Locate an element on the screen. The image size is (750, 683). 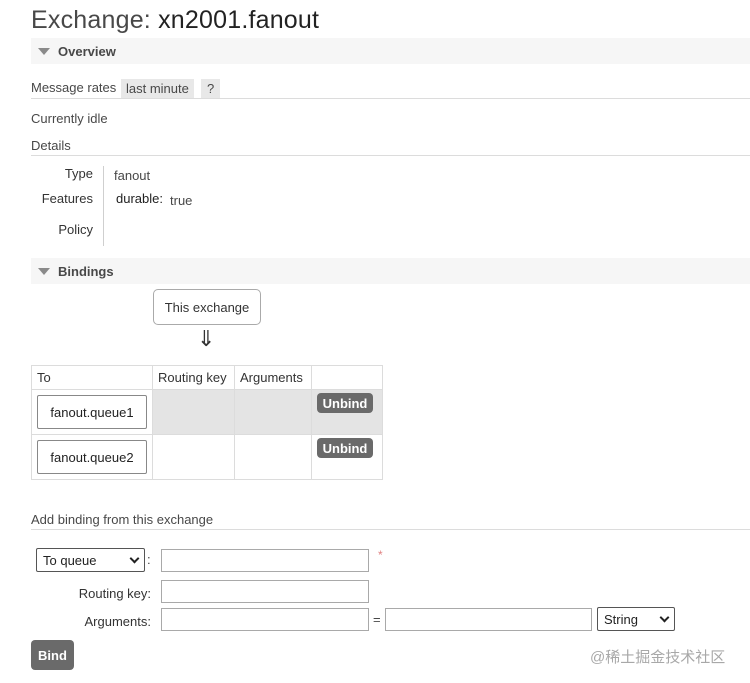
type-value: fanout is located at coordinates (132, 175).